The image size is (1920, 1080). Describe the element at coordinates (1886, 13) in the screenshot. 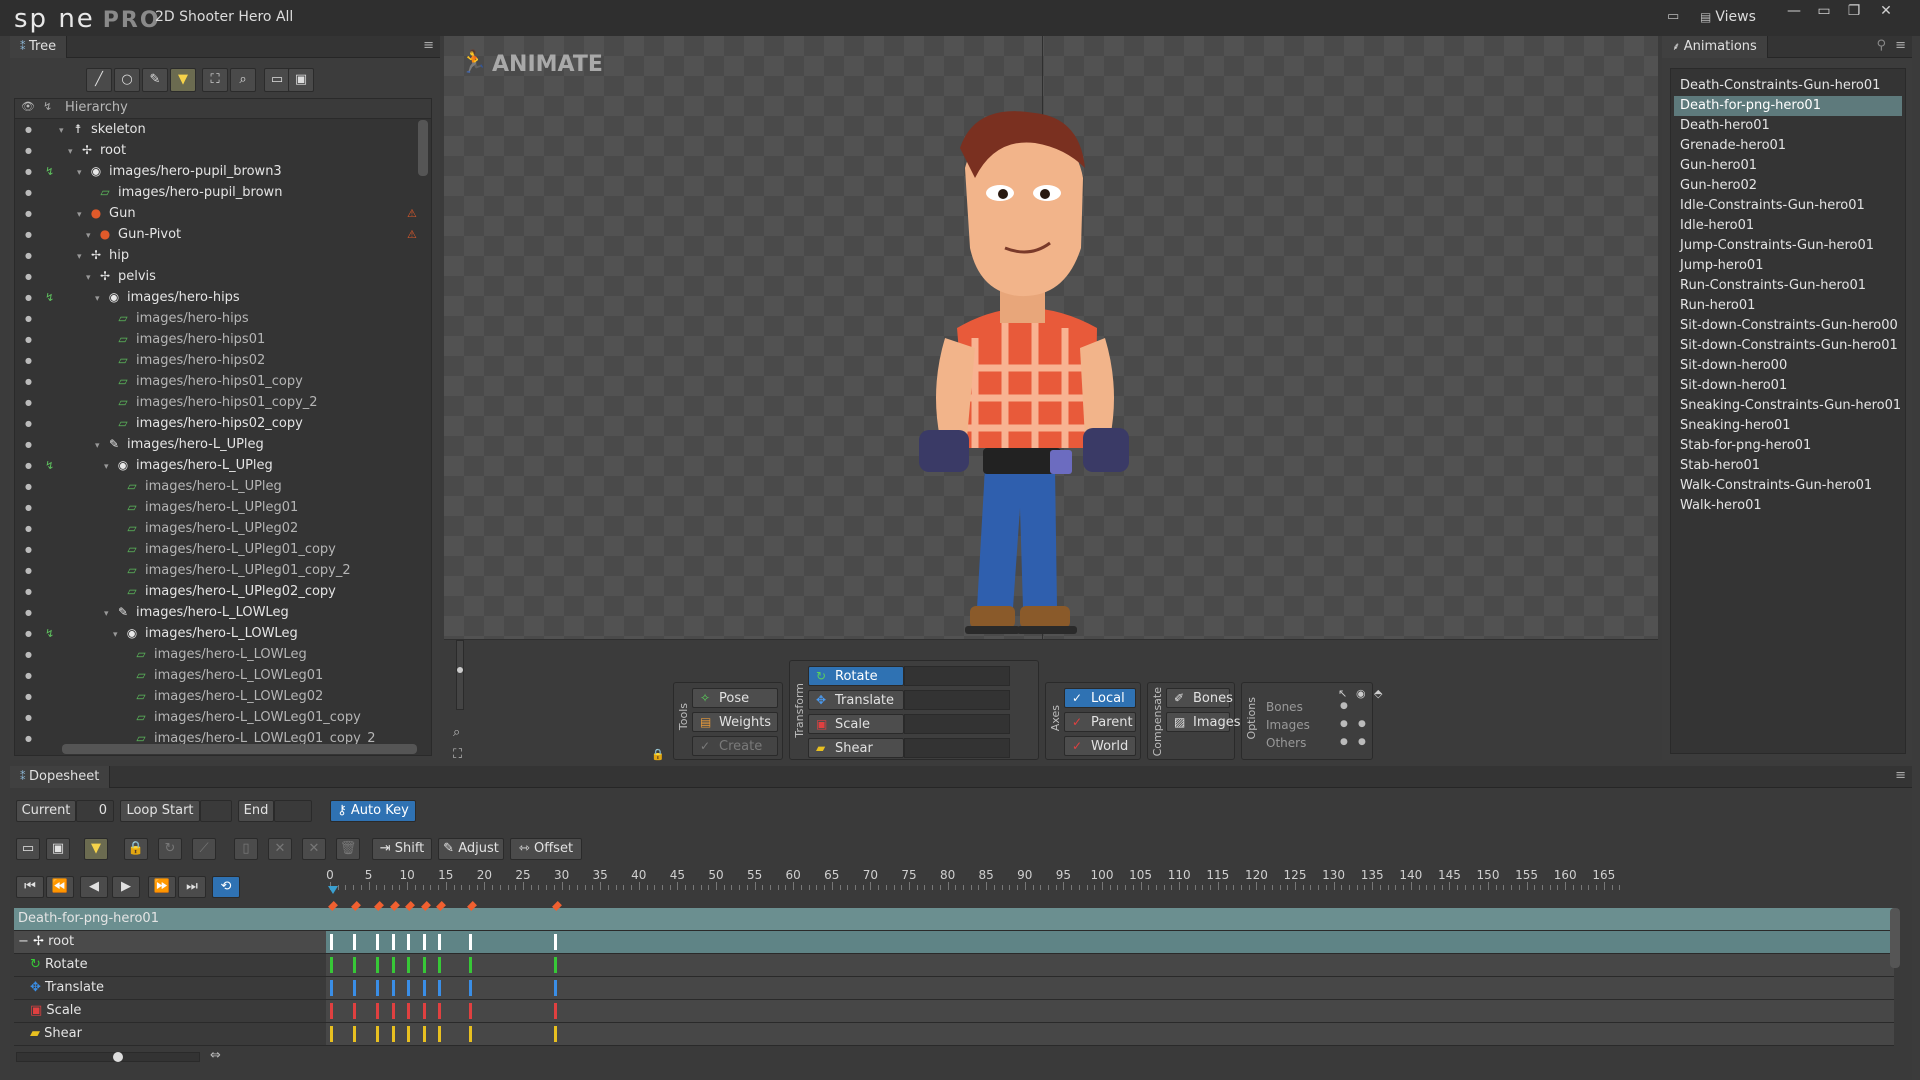

I see `close-icon: ✕` at that location.